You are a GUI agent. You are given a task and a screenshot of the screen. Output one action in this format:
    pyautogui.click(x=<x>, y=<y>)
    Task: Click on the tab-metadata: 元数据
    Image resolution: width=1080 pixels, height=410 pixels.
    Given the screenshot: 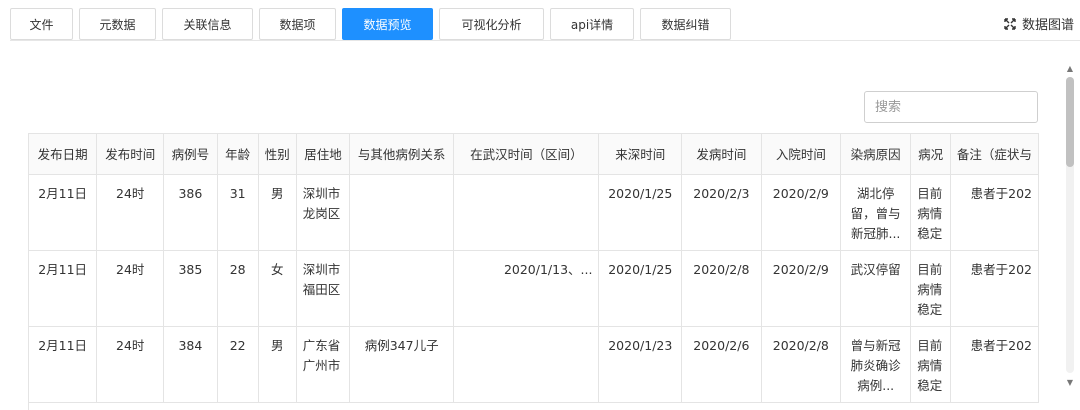 What is the action you would take?
    pyautogui.click(x=117, y=24)
    